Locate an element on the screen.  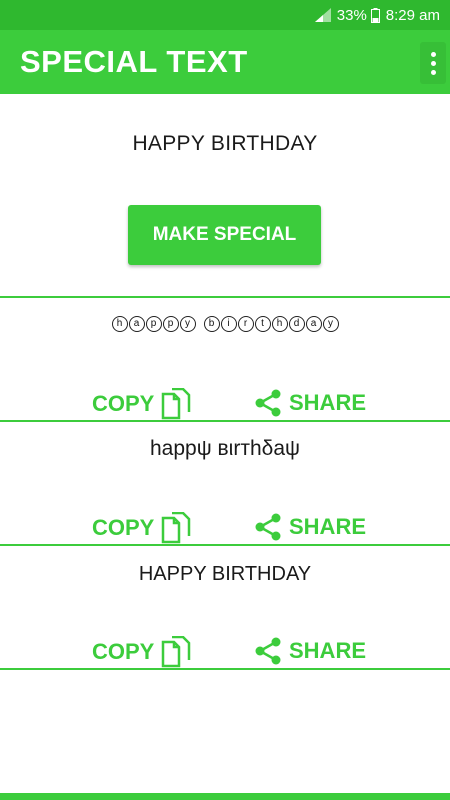
status-bar: 33% 8:29 am is located at coordinates (225, 15).